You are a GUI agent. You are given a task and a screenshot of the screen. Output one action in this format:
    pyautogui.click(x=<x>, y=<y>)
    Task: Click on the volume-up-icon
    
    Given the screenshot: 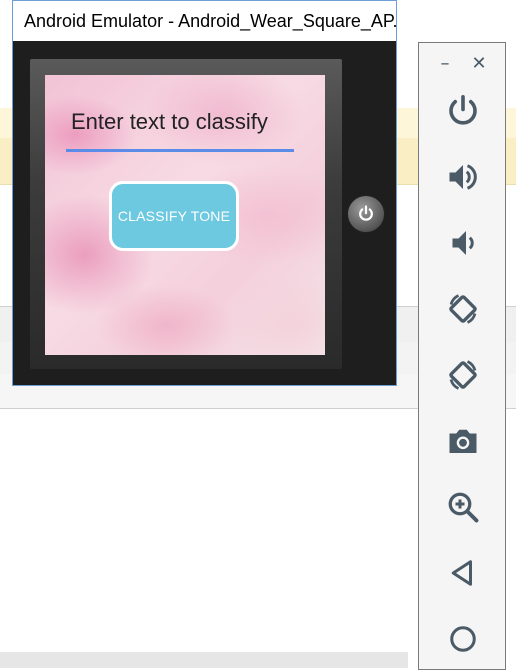 What is the action you would take?
    pyautogui.click(x=463, y=177)
    